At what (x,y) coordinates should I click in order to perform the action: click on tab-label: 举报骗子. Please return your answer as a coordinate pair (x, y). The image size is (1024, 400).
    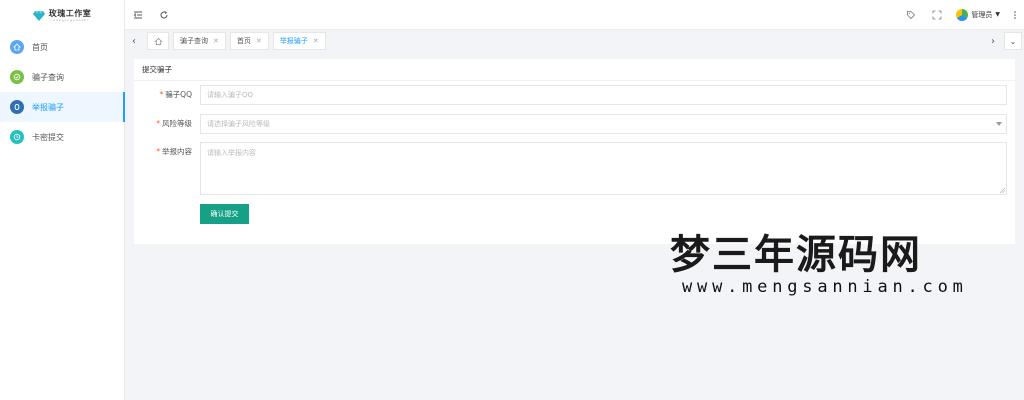
    Looking at the image, I should click on (293, 41).